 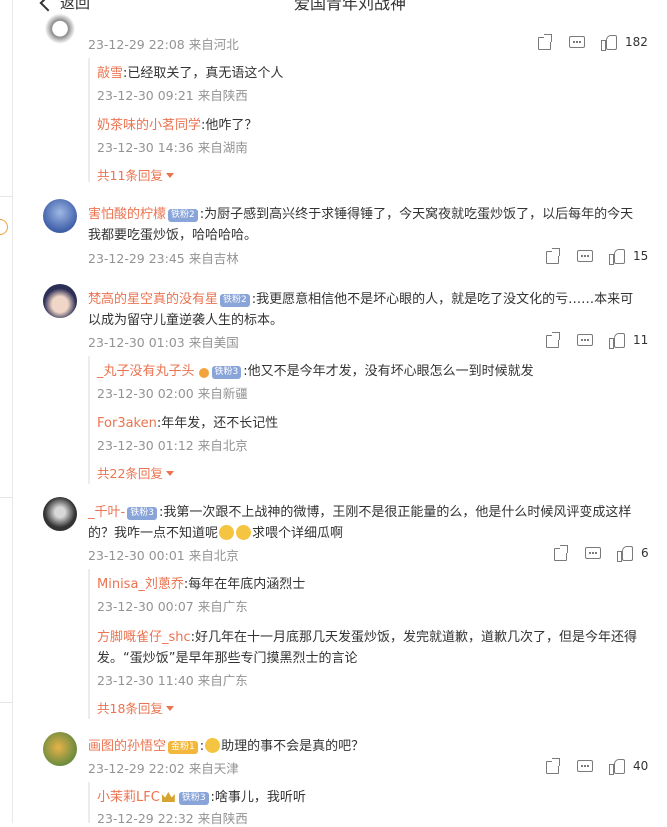 I want to click on comment-meta: 23-12-30 00:01 来自北京, so click(x=163, y=555).